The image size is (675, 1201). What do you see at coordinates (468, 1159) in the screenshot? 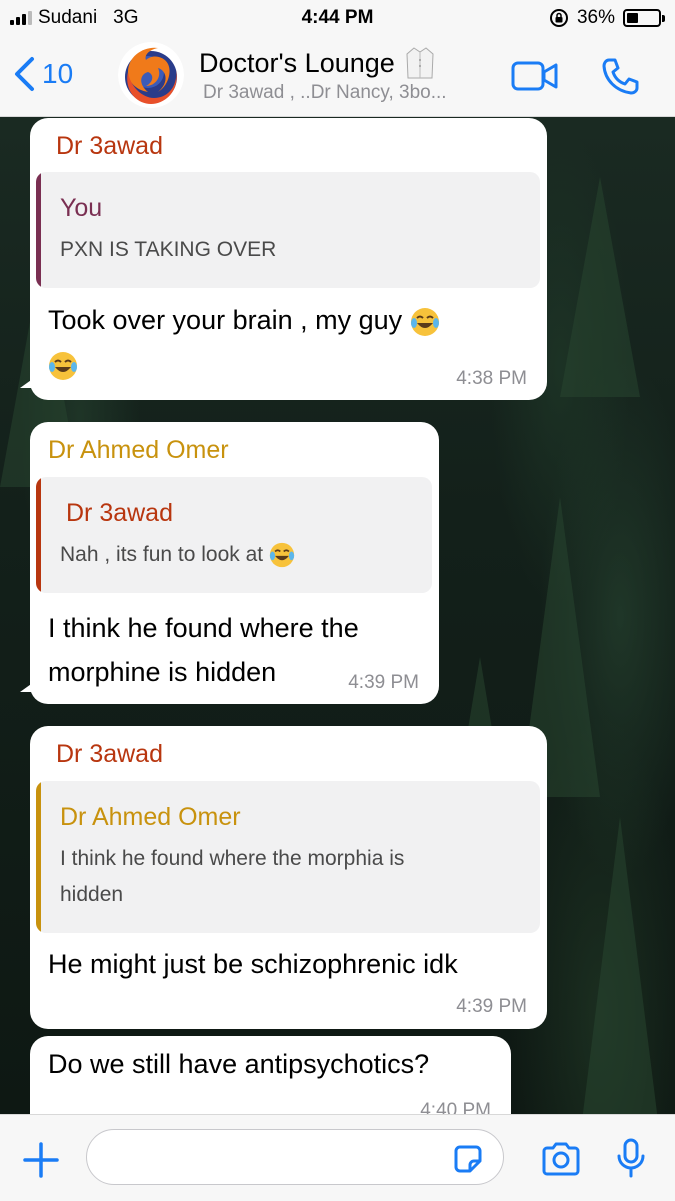
I see `sticker-icon` at bounding box center [468, 1159].